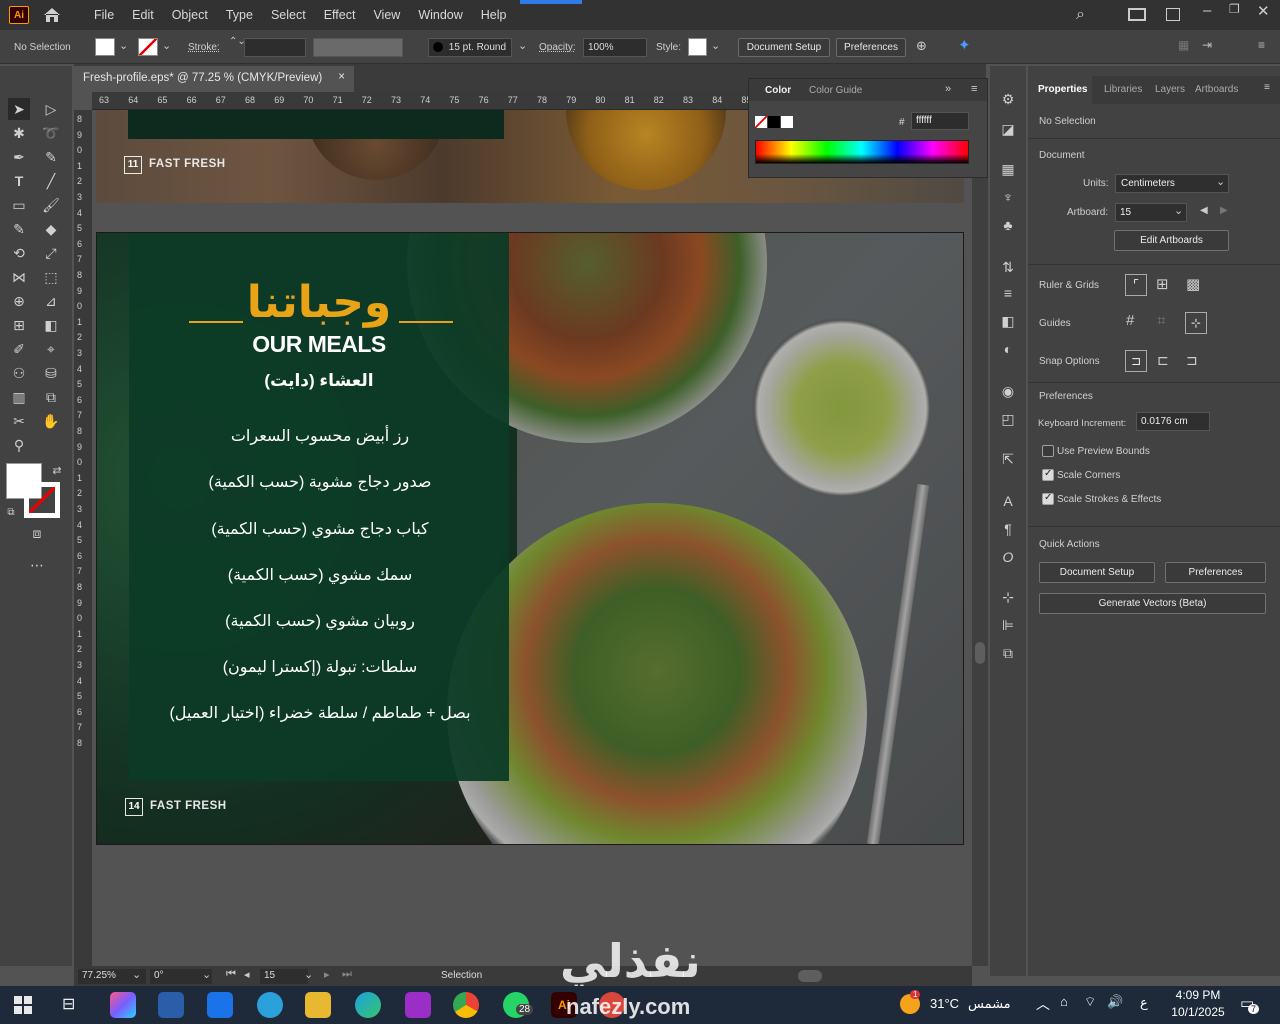  Describe the element at coordinates (715, 45) in the screenshot. I see `style-dropdown-icon: ⌄` at that location.